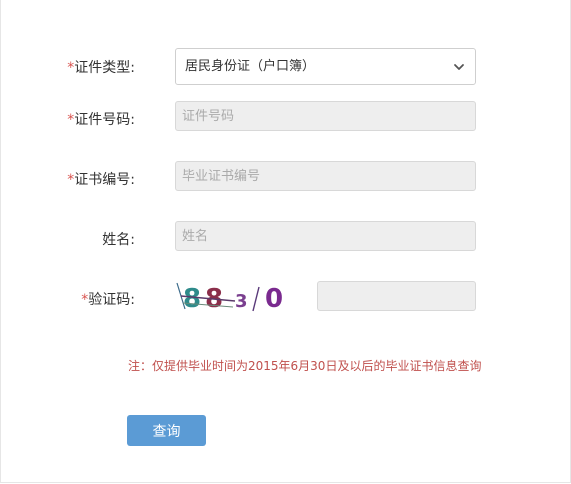  I want to click on query-button: 查询, so click(166, 430).